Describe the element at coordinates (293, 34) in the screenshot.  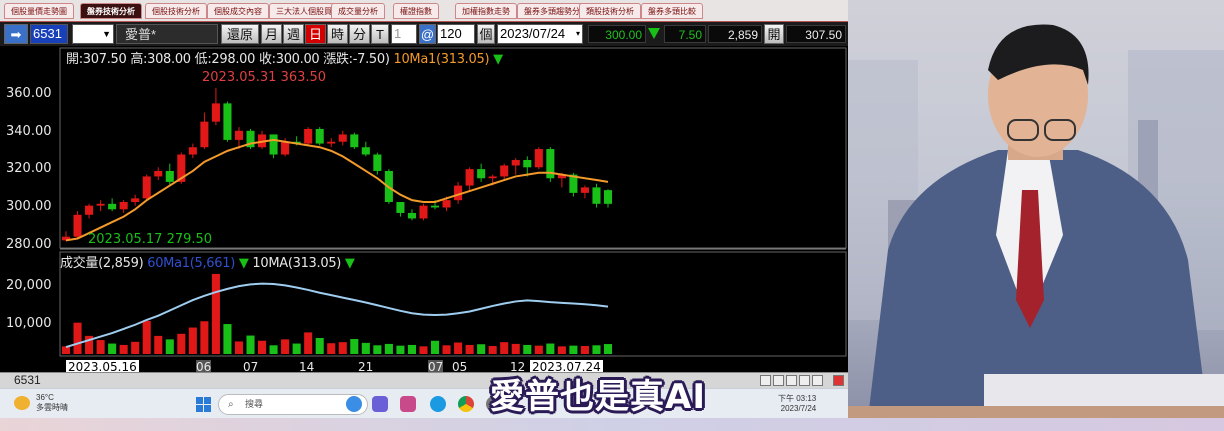
I see `period-week-button: 週` at that location.